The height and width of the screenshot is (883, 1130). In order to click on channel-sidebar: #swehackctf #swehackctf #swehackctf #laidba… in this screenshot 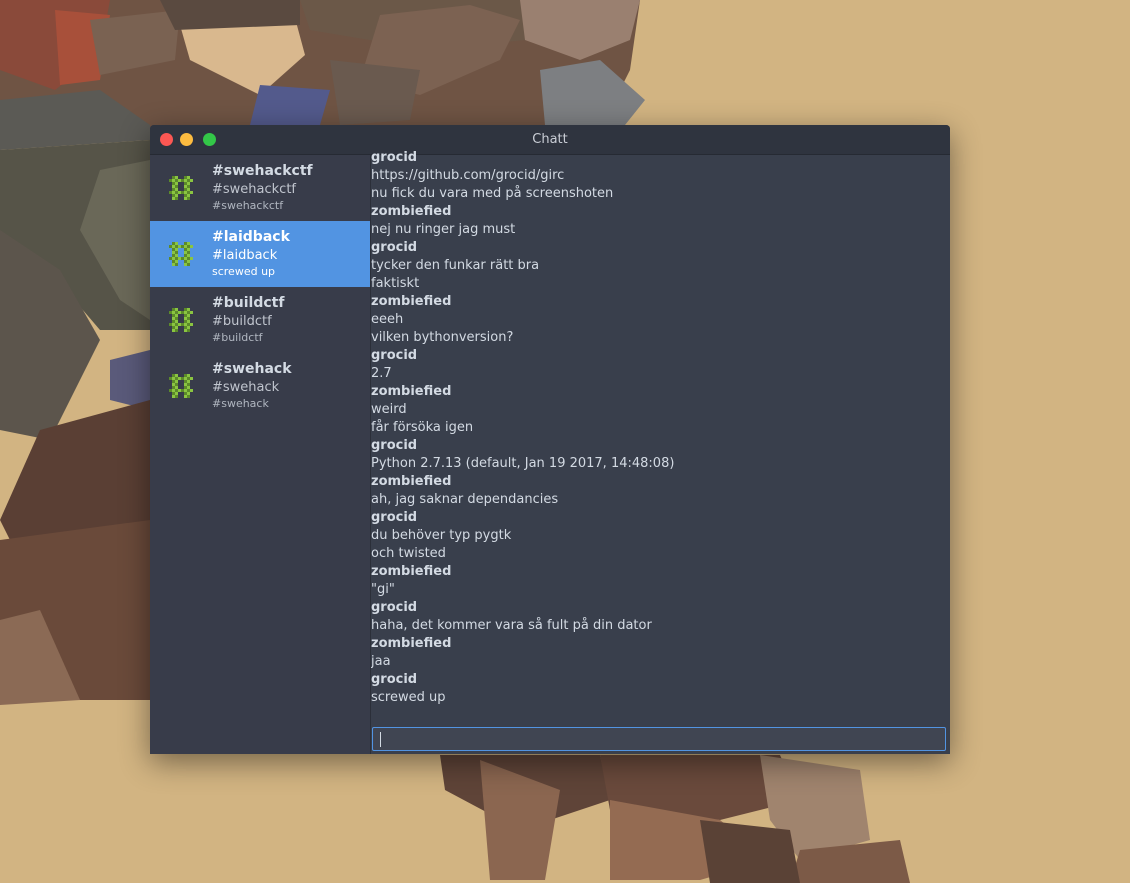, I will do `click(260, 454)`.